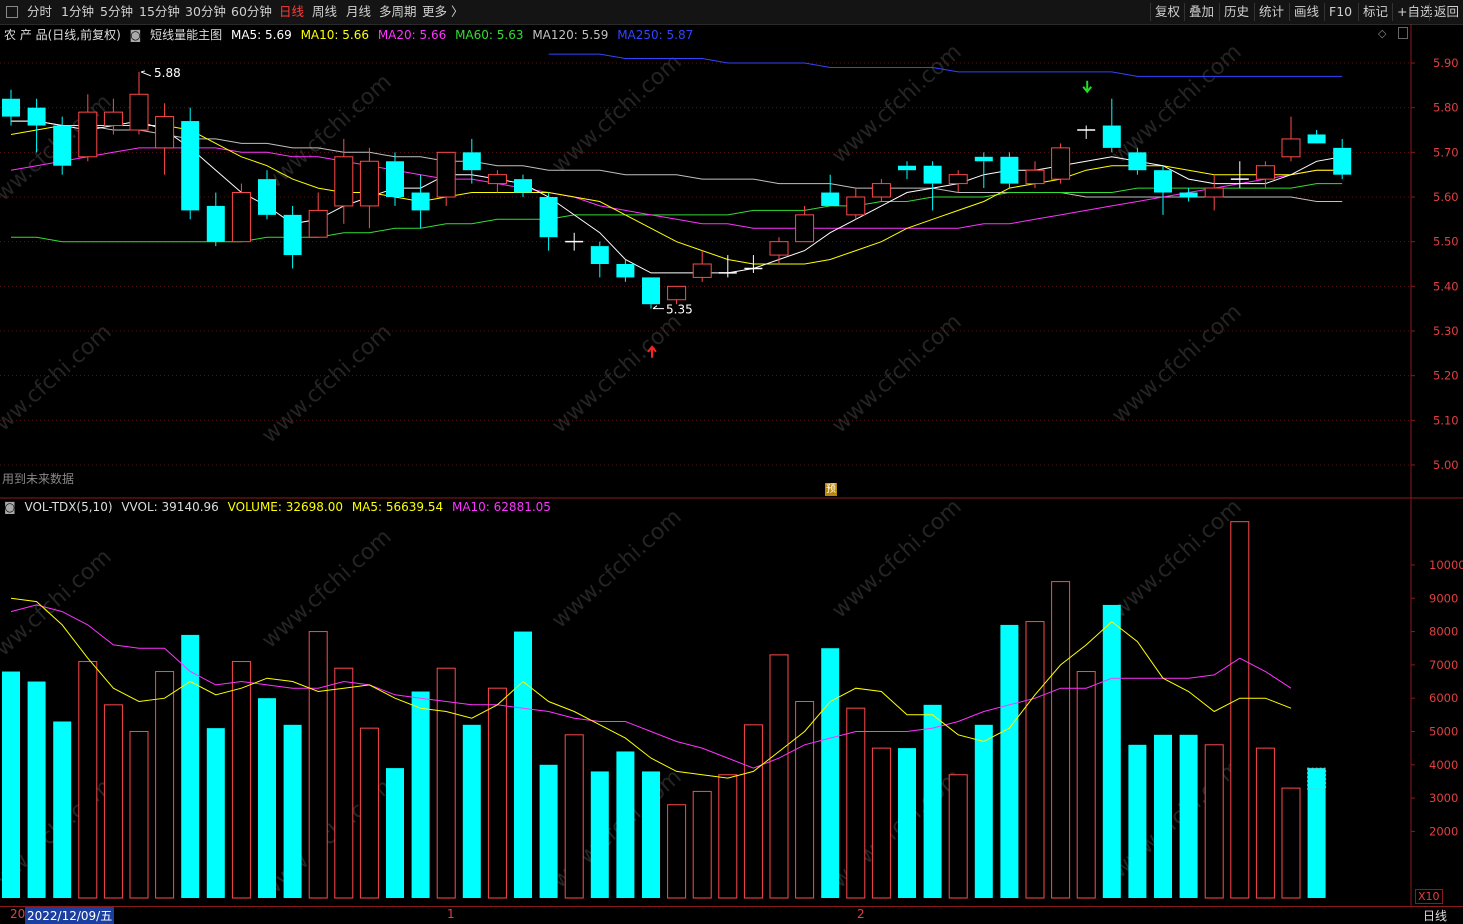  What do you see at coordinates (18, 914) in the screenshot?
I see `date-prefix: 20` at bounding box center [18, 914].